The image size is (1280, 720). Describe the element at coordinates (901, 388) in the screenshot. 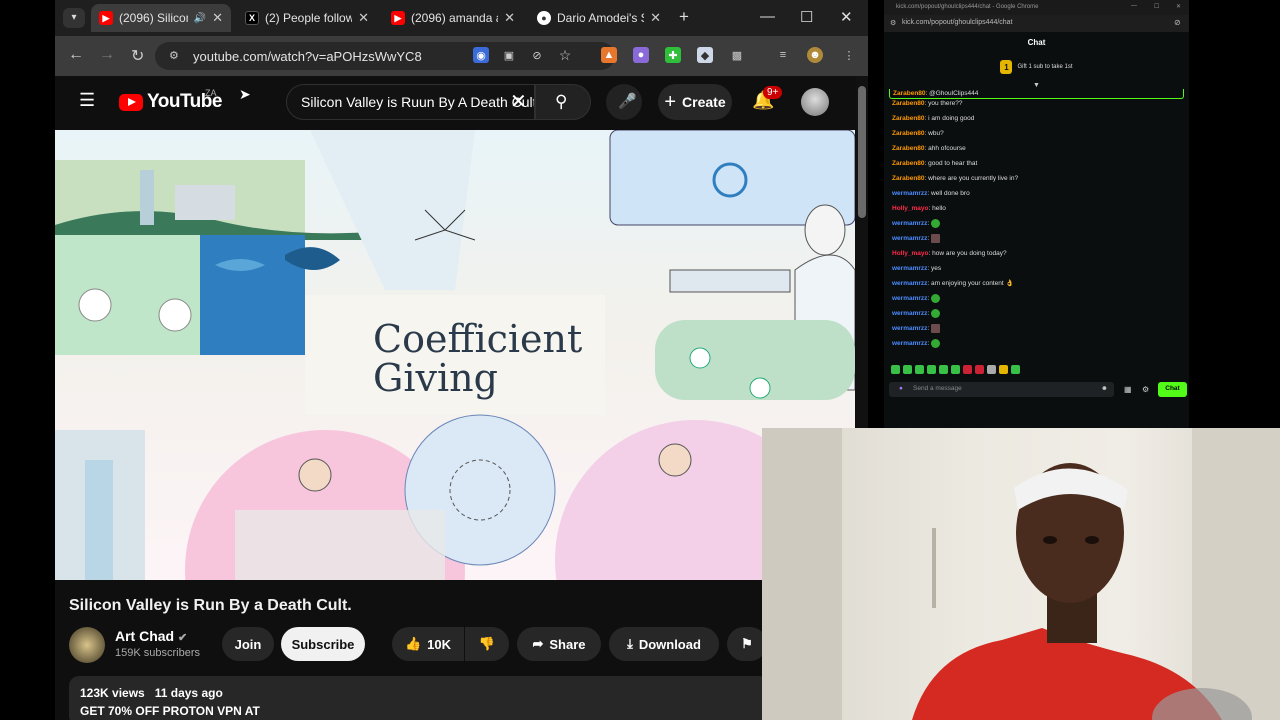

I see `microphone-icon: ●` at that location.